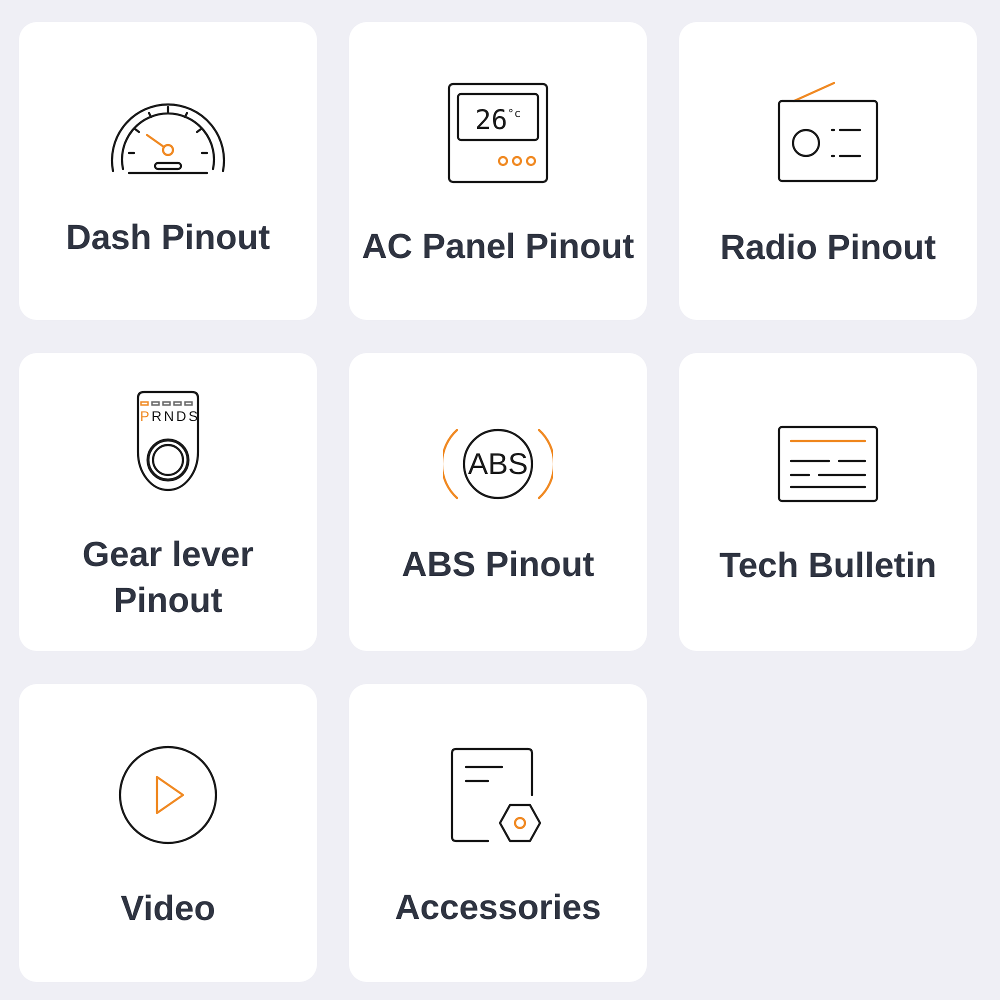 The image size is (1000, 1000). Describe the element at coordinates (168, 909) in the screenshot. I see `tile-label: Video` at that location.